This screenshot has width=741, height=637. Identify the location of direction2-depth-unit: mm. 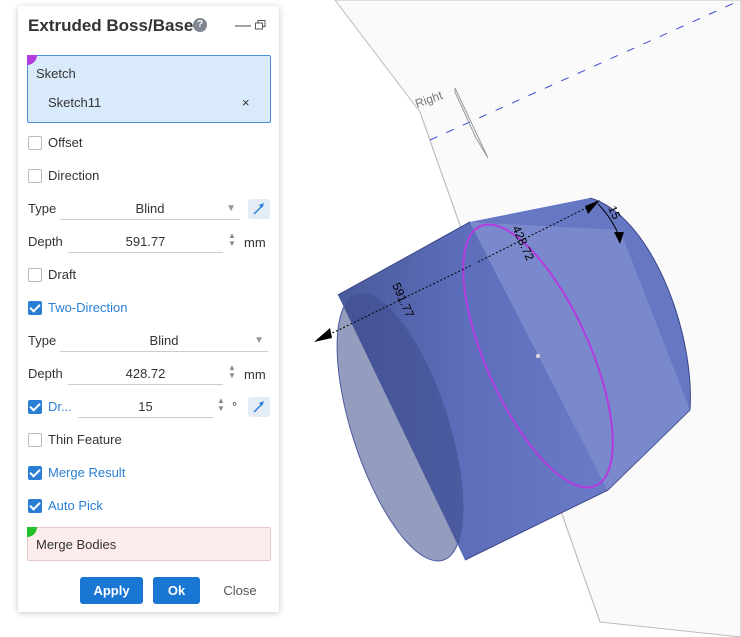
(255, 374).